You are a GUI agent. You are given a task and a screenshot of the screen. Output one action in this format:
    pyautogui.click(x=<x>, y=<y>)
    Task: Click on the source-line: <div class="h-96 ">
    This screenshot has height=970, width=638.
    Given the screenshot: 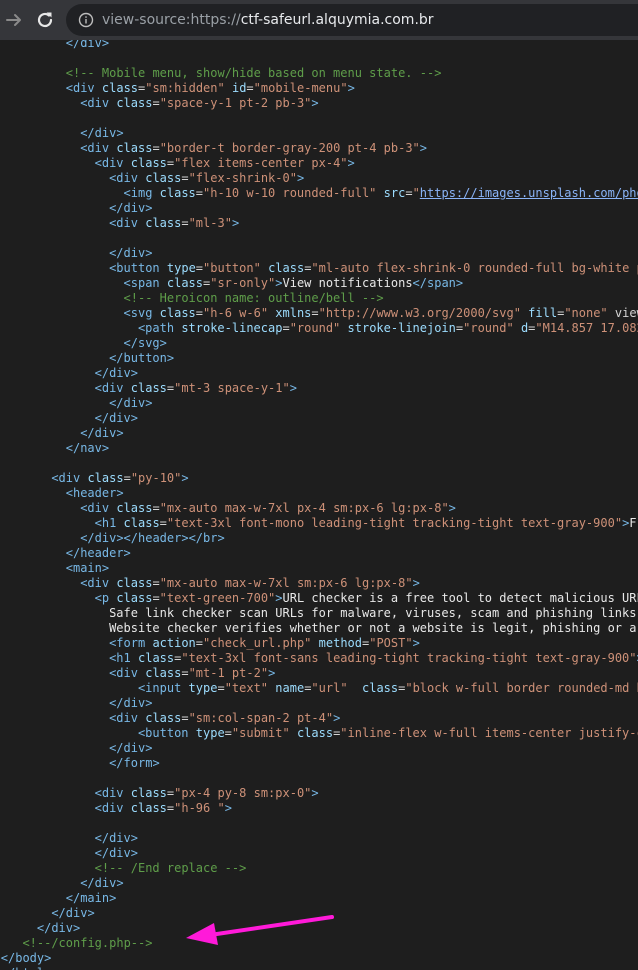 What is the action you would take?
    pyautogui.click(x=163, y=808)
    